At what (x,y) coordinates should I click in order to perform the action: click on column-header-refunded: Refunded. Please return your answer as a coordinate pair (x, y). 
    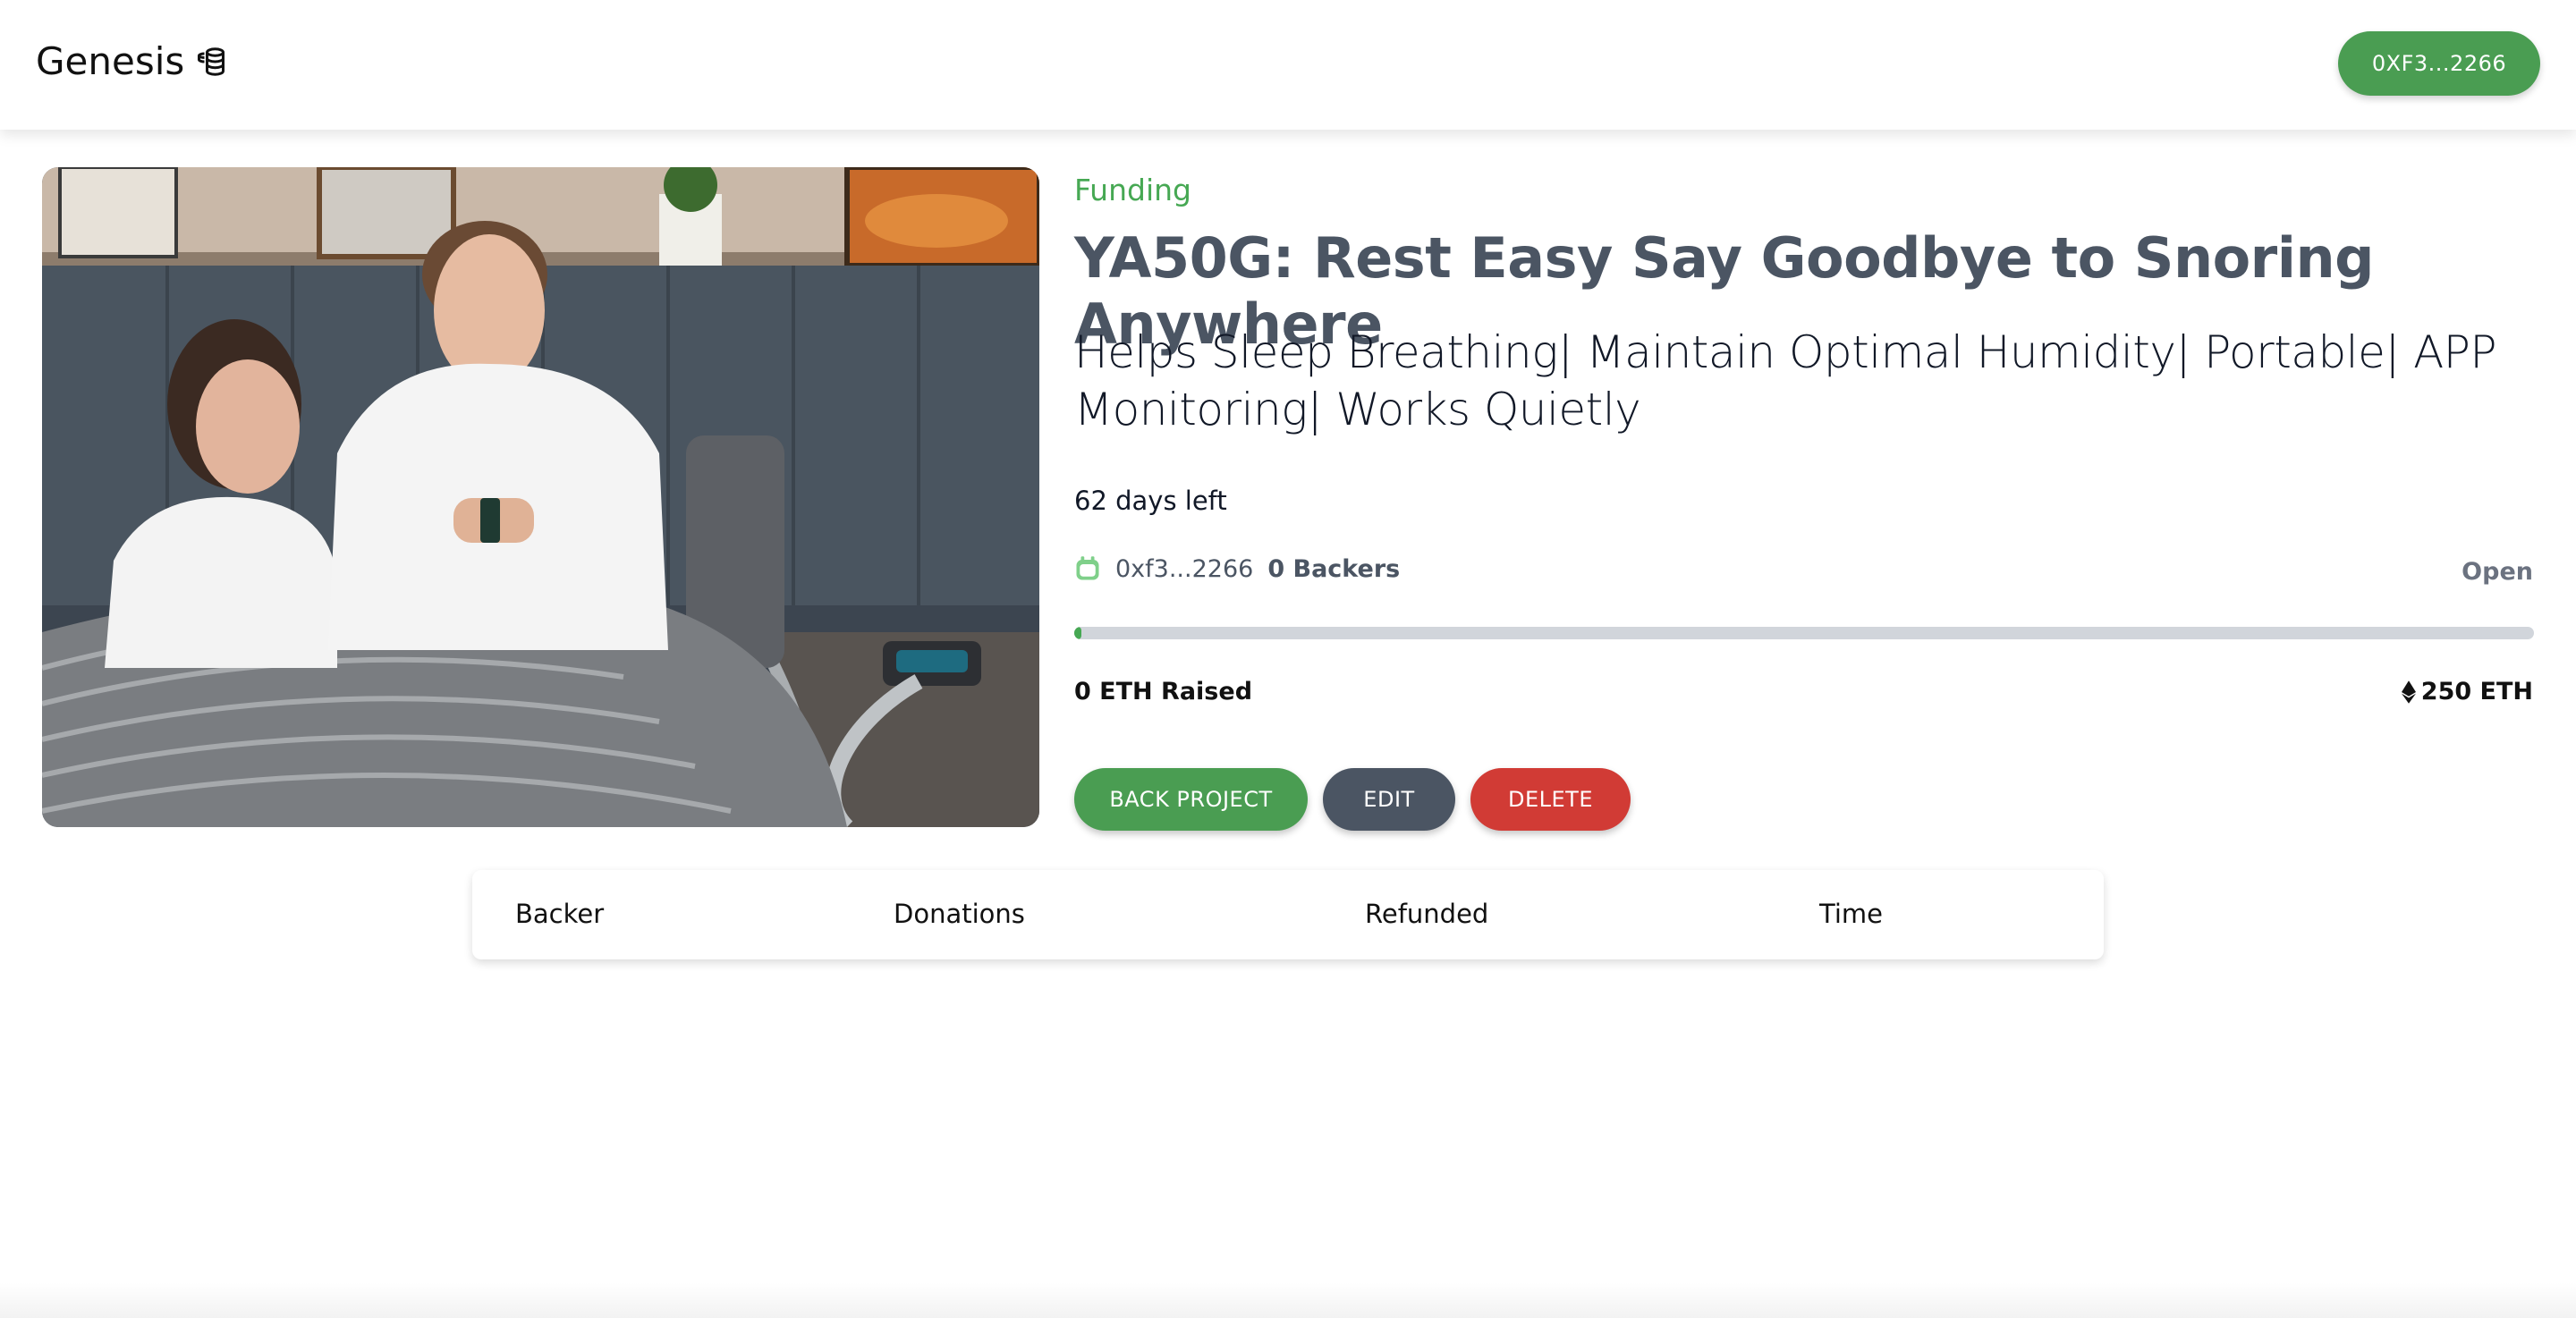
    Looking at the image, I should click on (1426, 914).